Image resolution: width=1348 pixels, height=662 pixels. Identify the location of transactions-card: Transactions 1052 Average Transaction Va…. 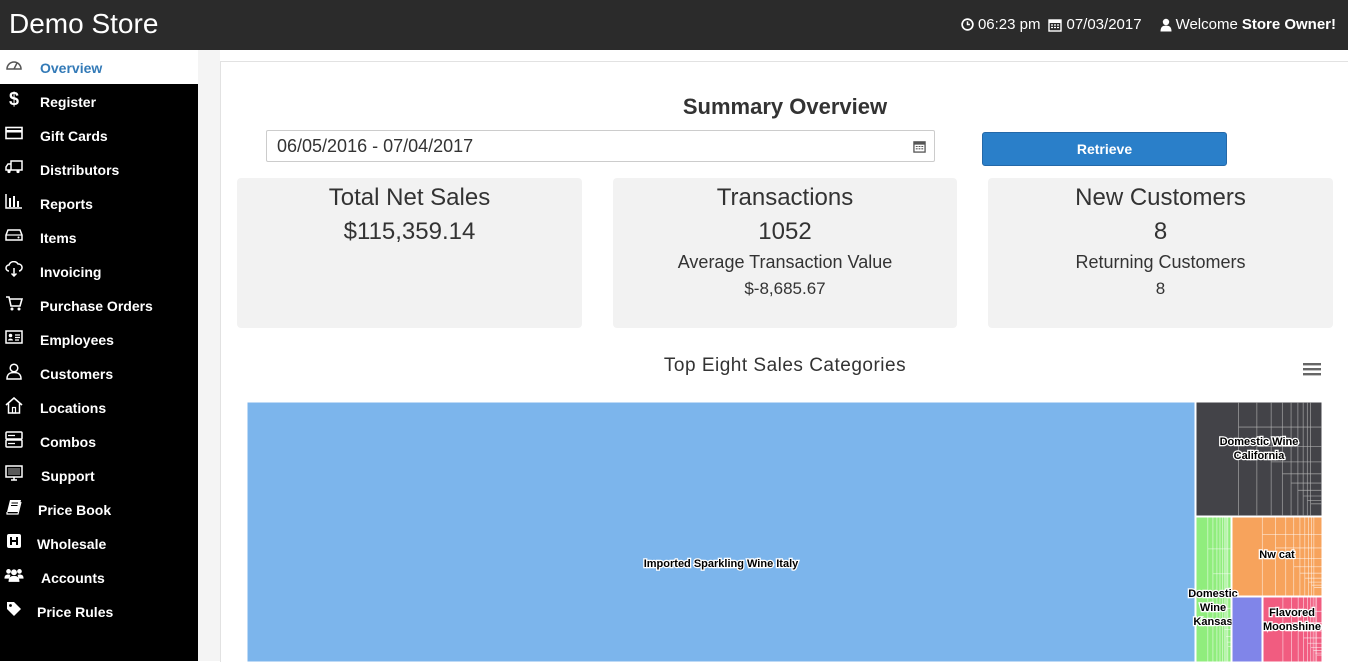
(785, 253).